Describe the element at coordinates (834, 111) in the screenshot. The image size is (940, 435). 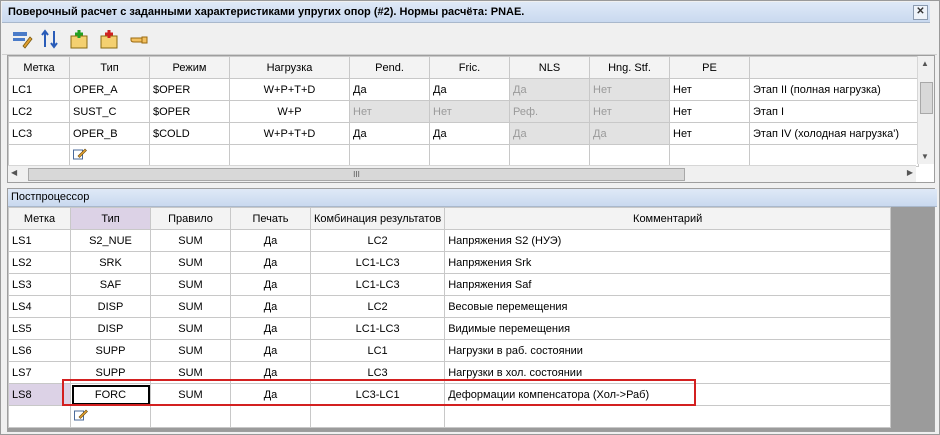
I see `cell-comment: Этап I` at that location.